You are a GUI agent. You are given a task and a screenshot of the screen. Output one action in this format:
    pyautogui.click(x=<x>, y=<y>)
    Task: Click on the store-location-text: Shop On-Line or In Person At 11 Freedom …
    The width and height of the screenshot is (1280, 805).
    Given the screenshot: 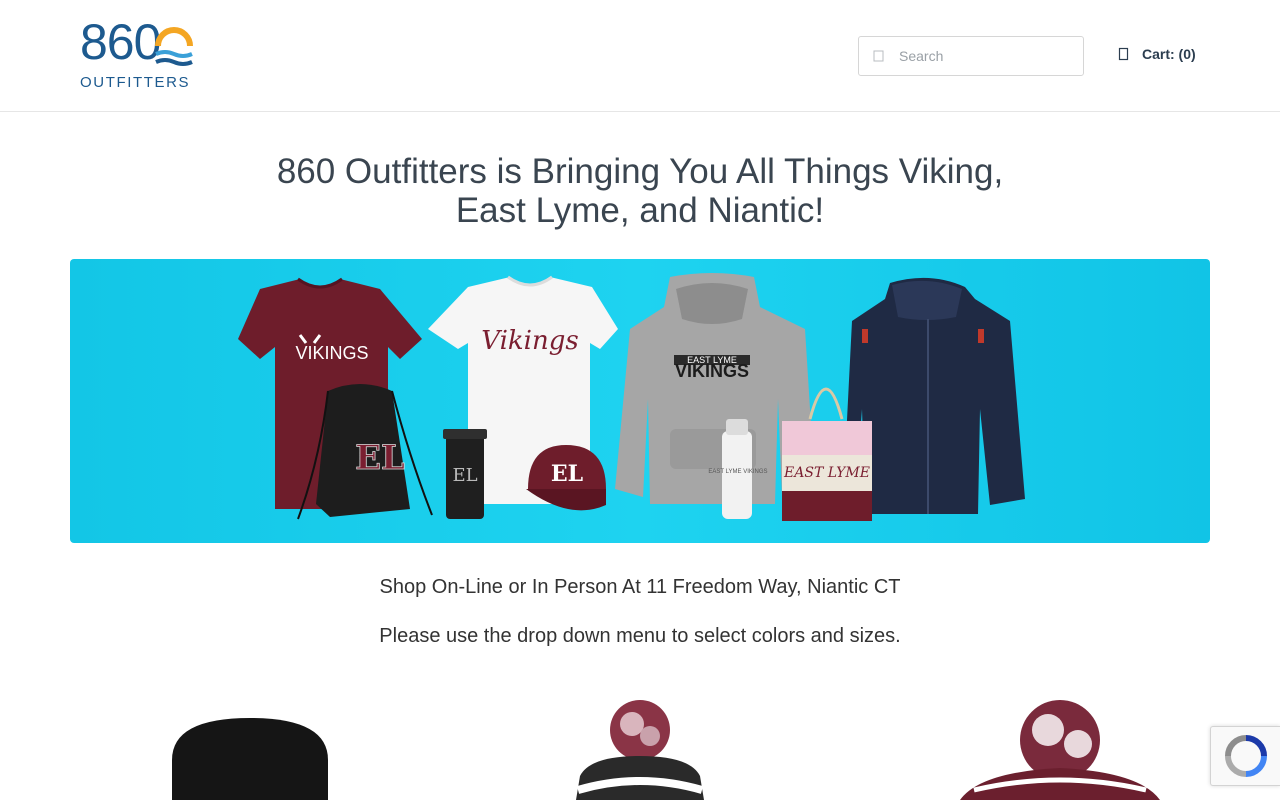 What is the action you would take?
    pyautogui.click(x=640, y=587)
    